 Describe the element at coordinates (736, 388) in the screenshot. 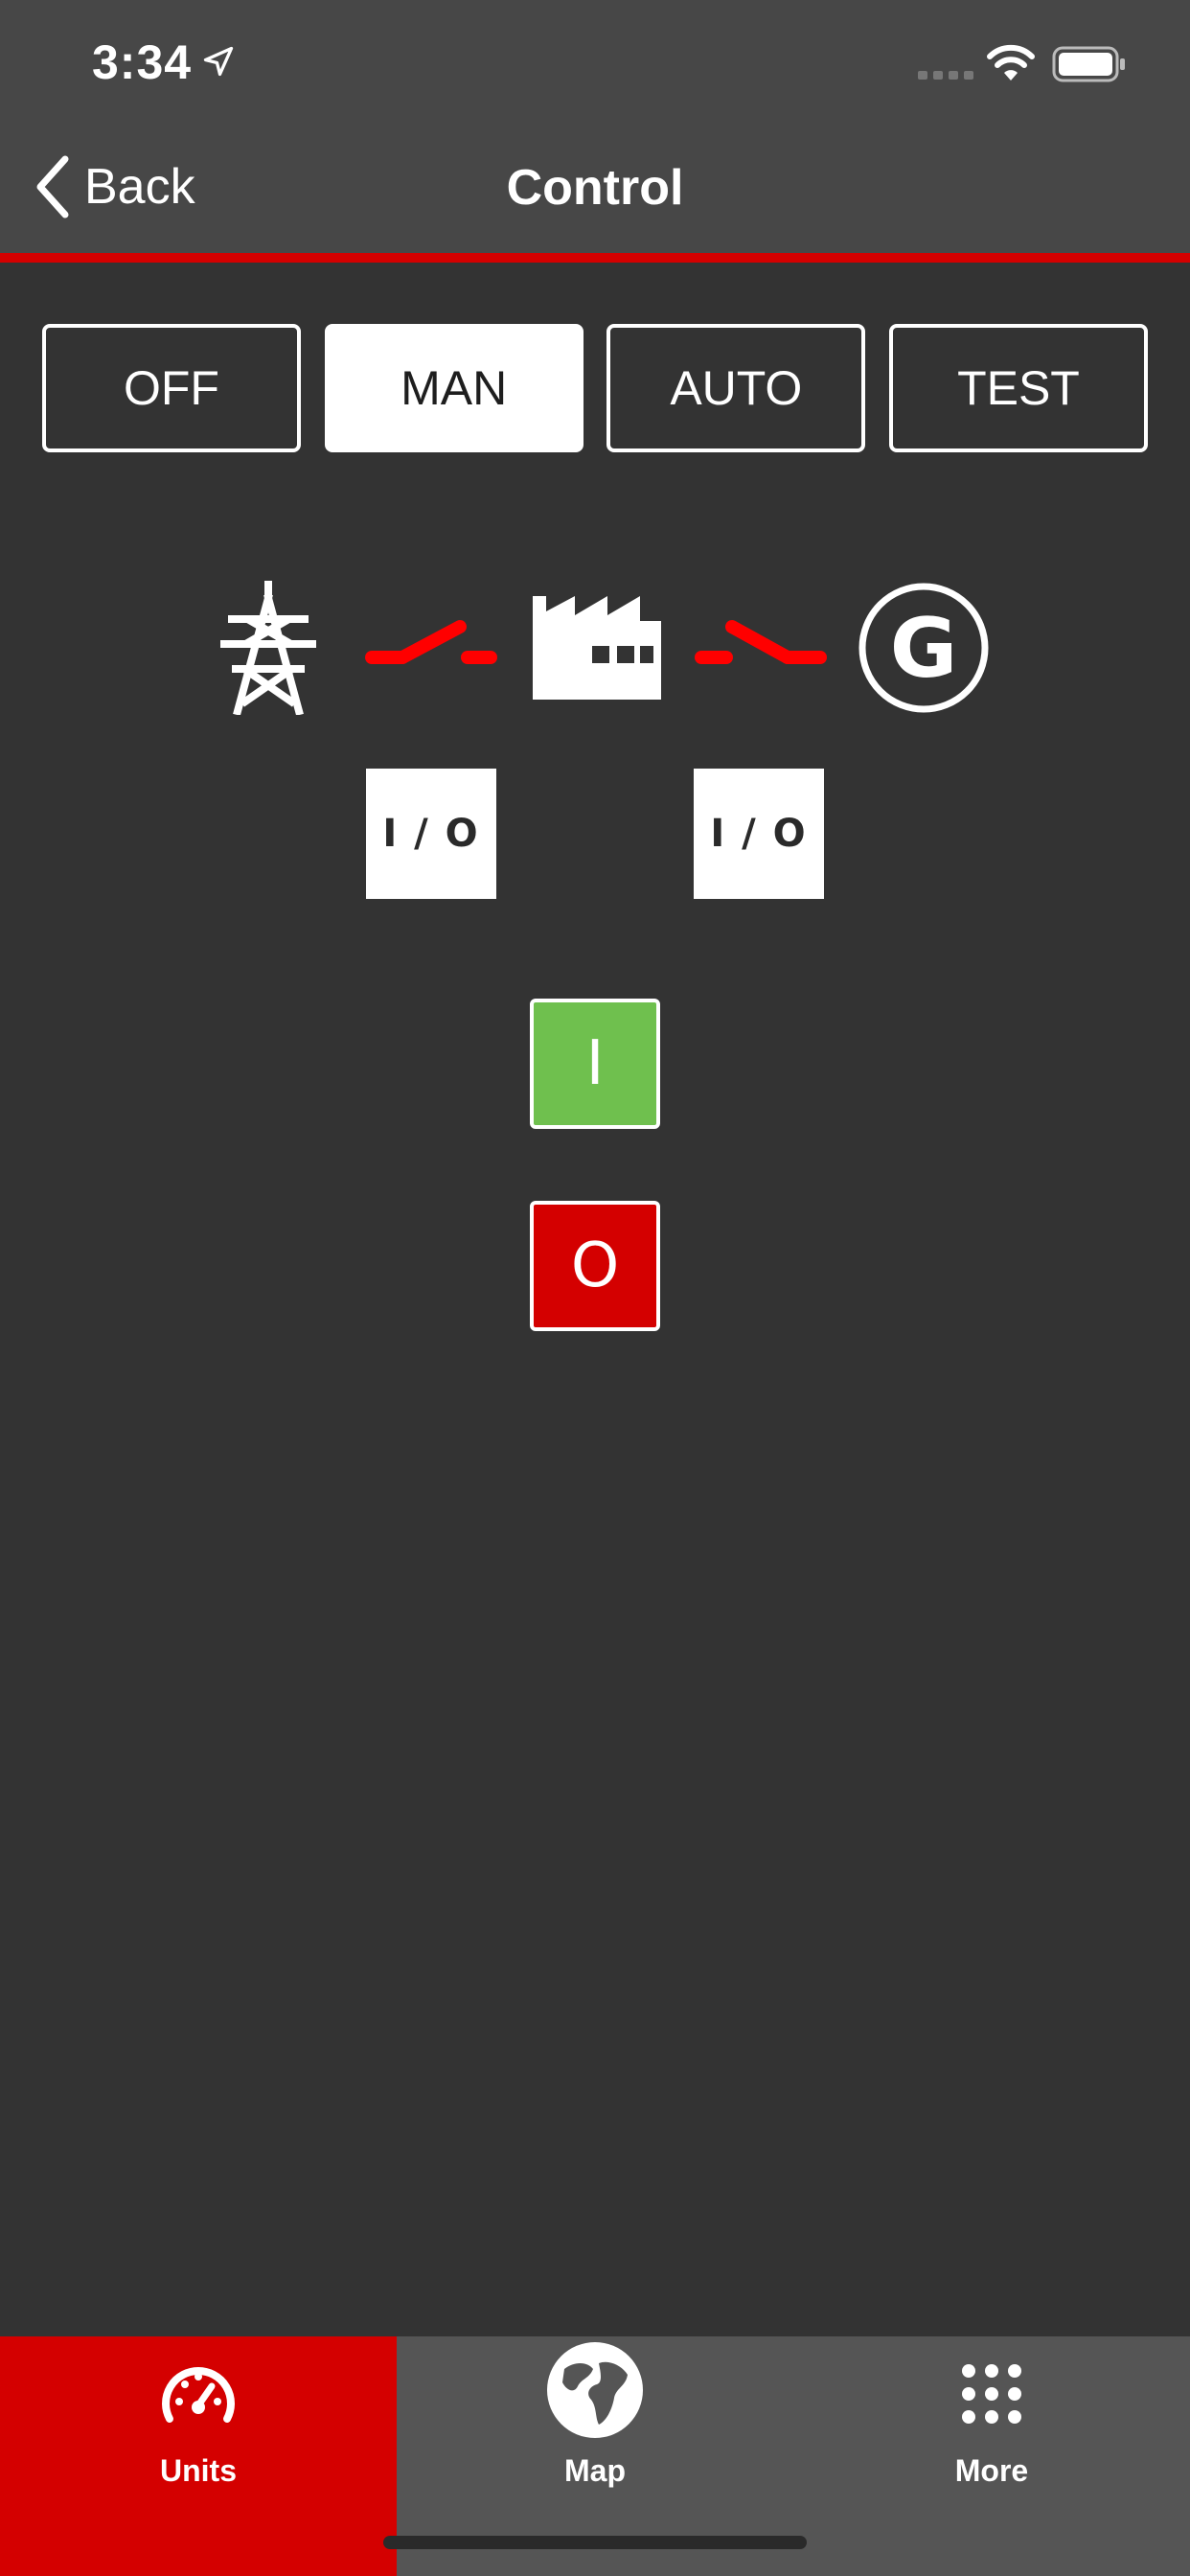

I see `mode-auto-button: AUTO` at that location.